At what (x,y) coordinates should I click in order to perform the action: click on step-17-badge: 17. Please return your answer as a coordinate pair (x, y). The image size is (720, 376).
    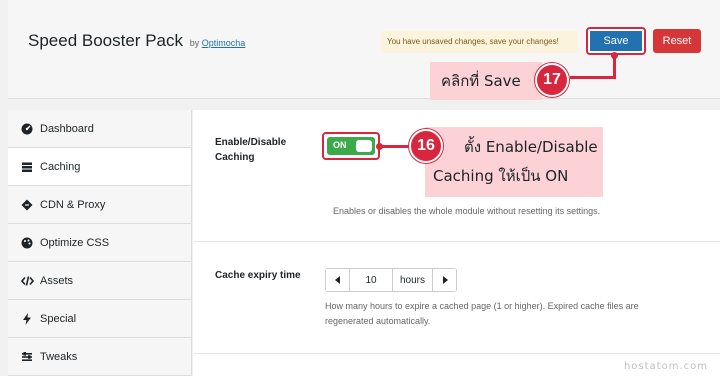
    Looking at the image, I should click on (552, 80).